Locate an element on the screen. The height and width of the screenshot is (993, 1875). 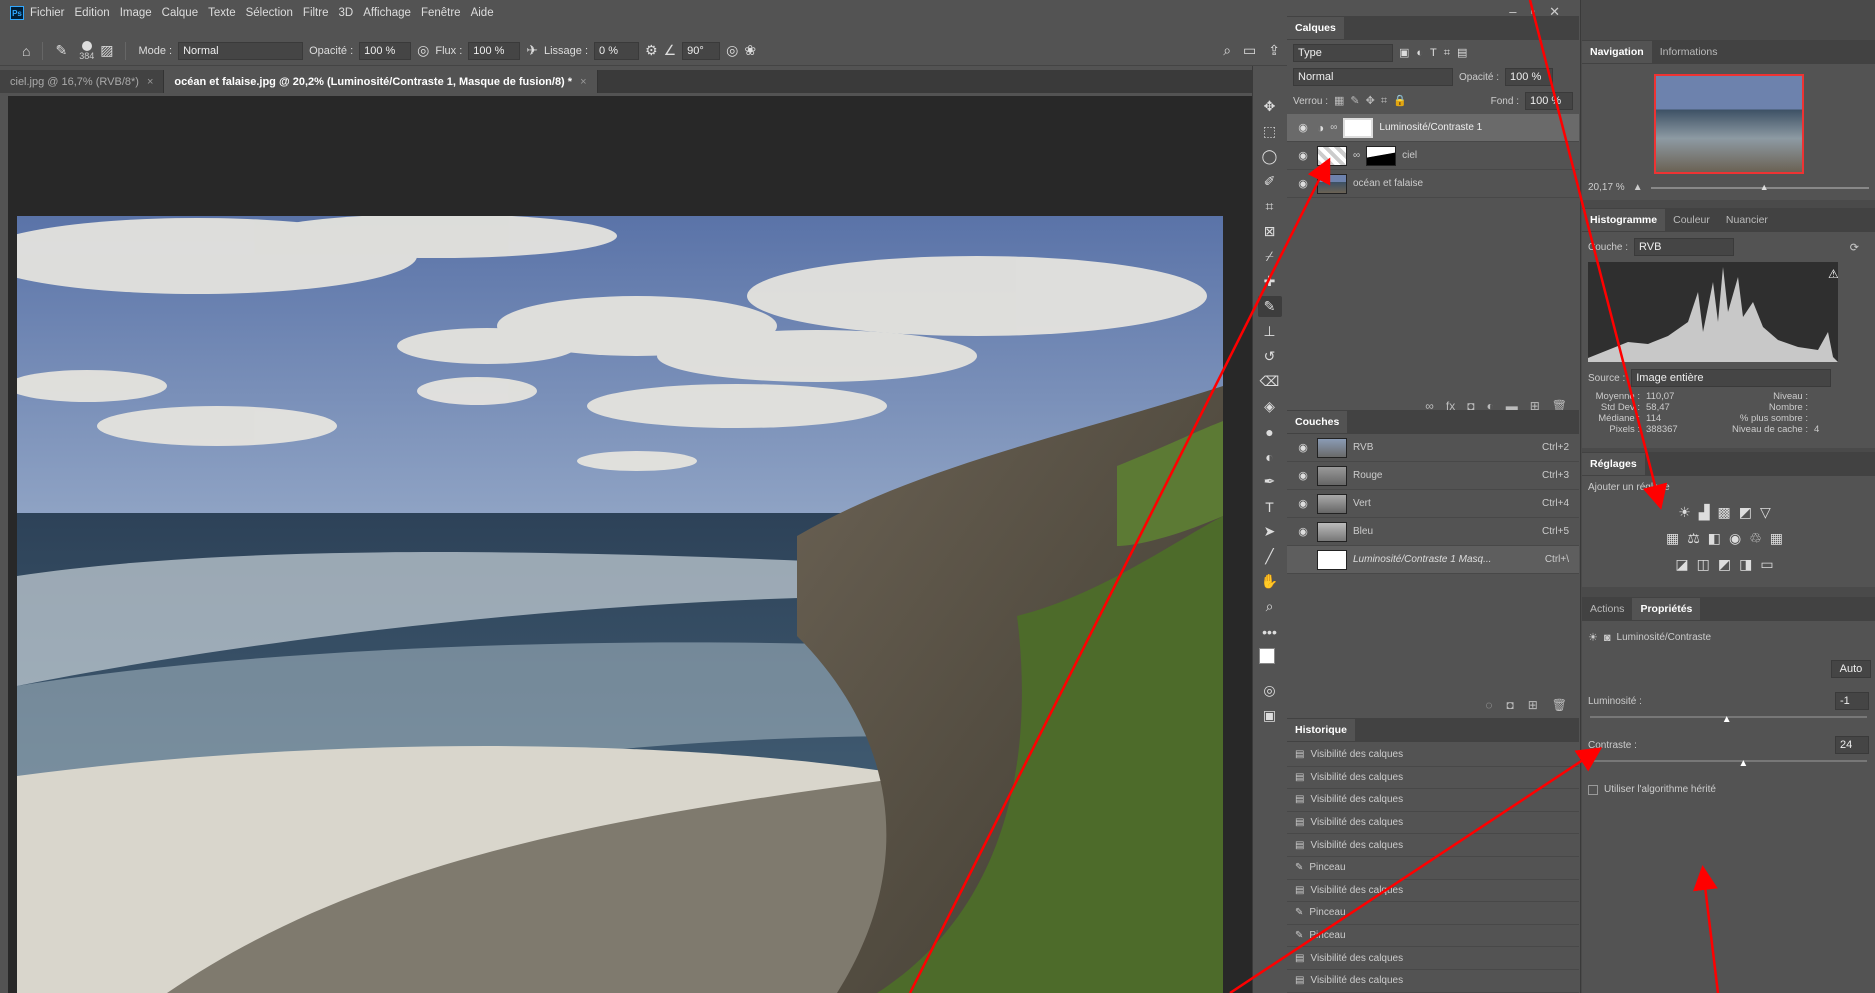
menu-edition: Edition is located at coordinates (92, 13).